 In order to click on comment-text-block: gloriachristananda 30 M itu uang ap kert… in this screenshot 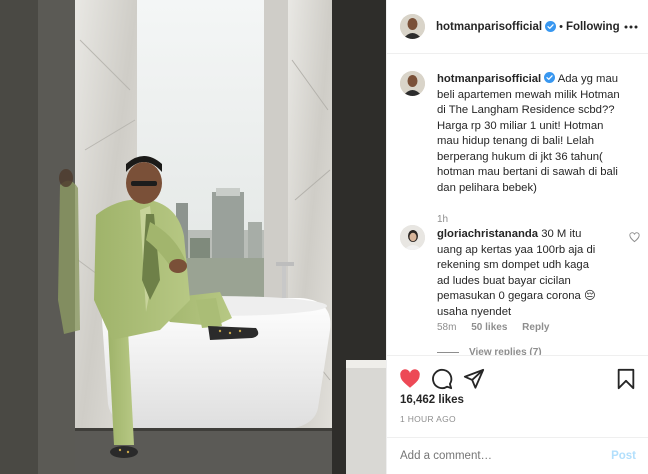, I will do `click(532, 273)`.